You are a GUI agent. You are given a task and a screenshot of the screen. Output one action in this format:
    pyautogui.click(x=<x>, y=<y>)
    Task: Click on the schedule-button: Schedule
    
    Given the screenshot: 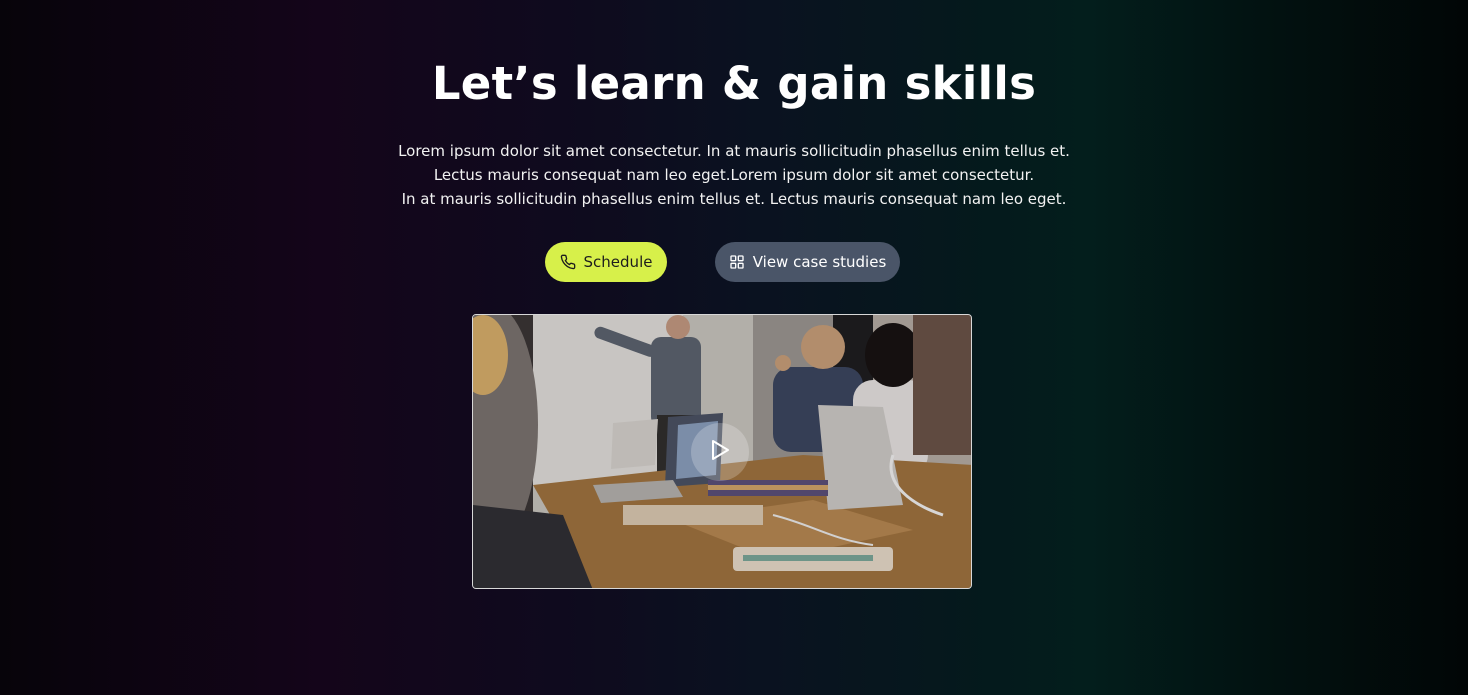 What is the action you would take?
    pyautogui.click(x=606, y=262)
    